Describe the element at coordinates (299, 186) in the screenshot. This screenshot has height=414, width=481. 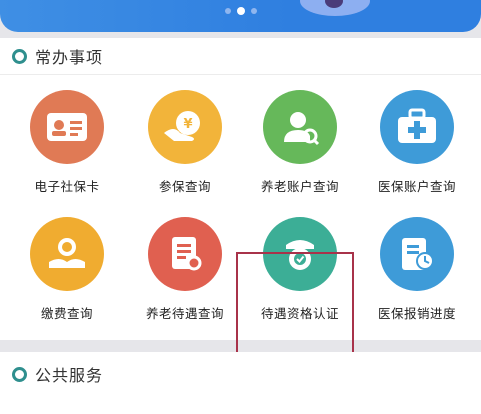
I see `service-label: 养老账户查询` at that location.